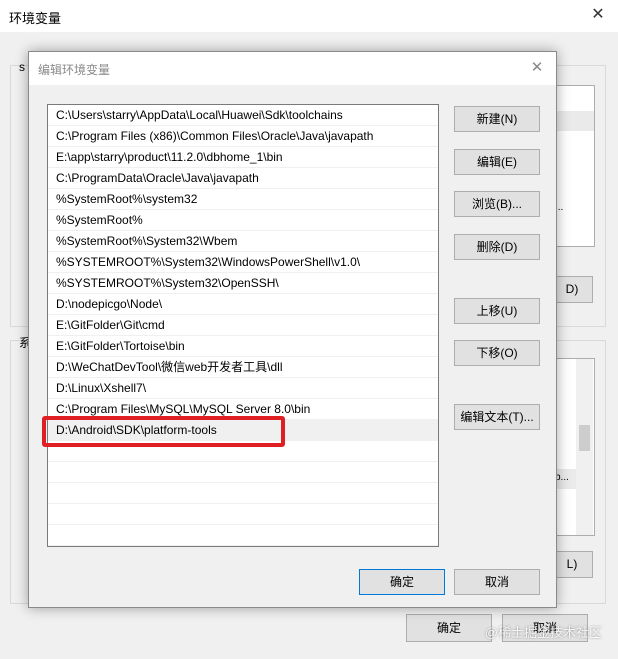  What do you see at coordinates (243, 346) in the screenshot?
I see `path-list-item: E:\GitFolder\Tortoise\bin` at bounding box center [243, 346].